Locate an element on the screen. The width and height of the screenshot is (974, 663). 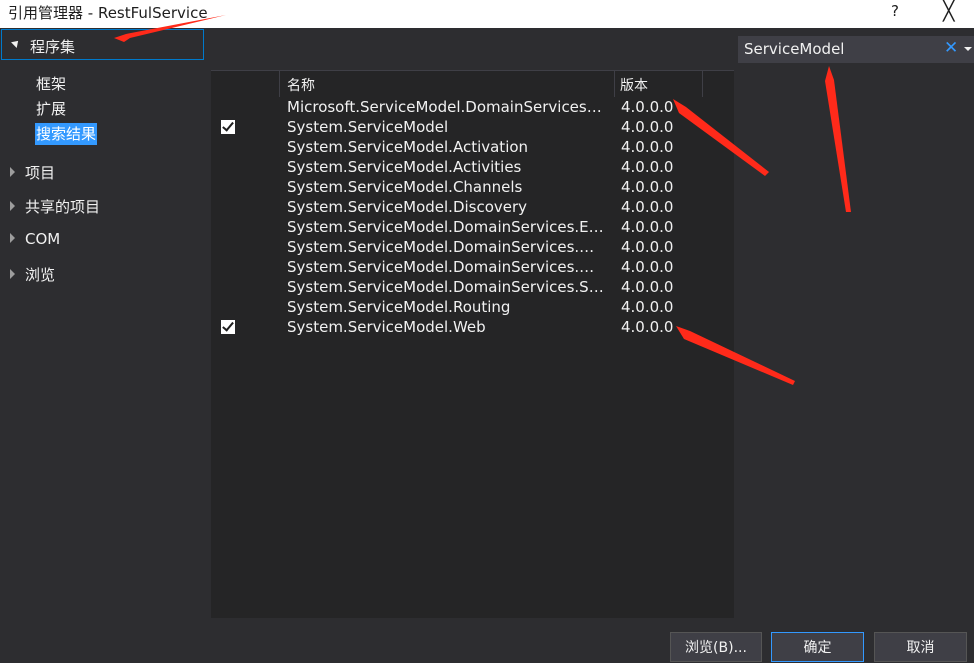
window-title: 引用管理器 - RestFulService is located at coordinates (108, 13).